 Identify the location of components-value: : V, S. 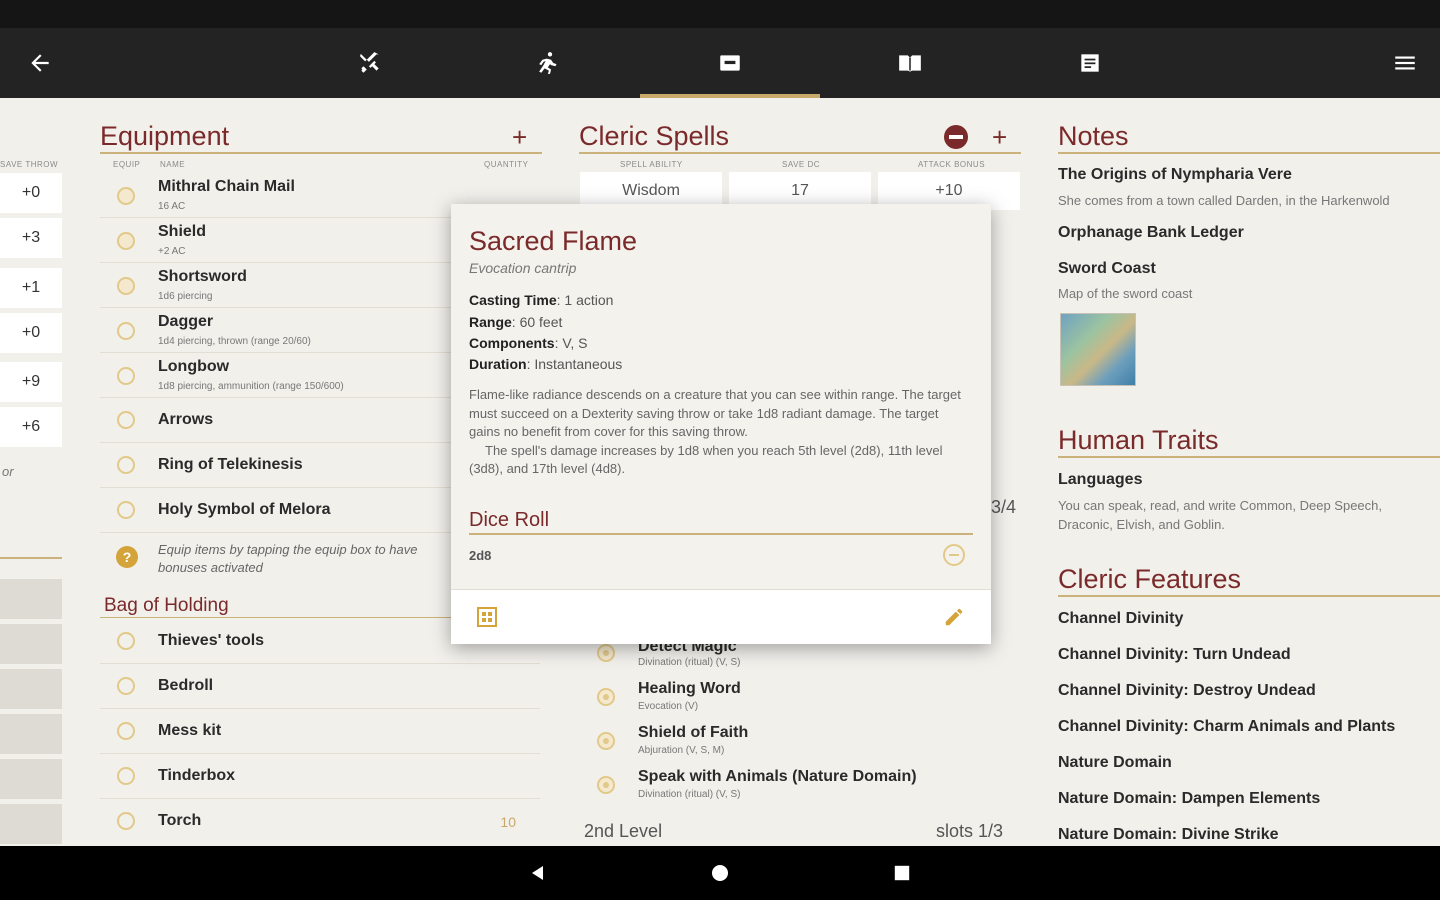
(571, 343).